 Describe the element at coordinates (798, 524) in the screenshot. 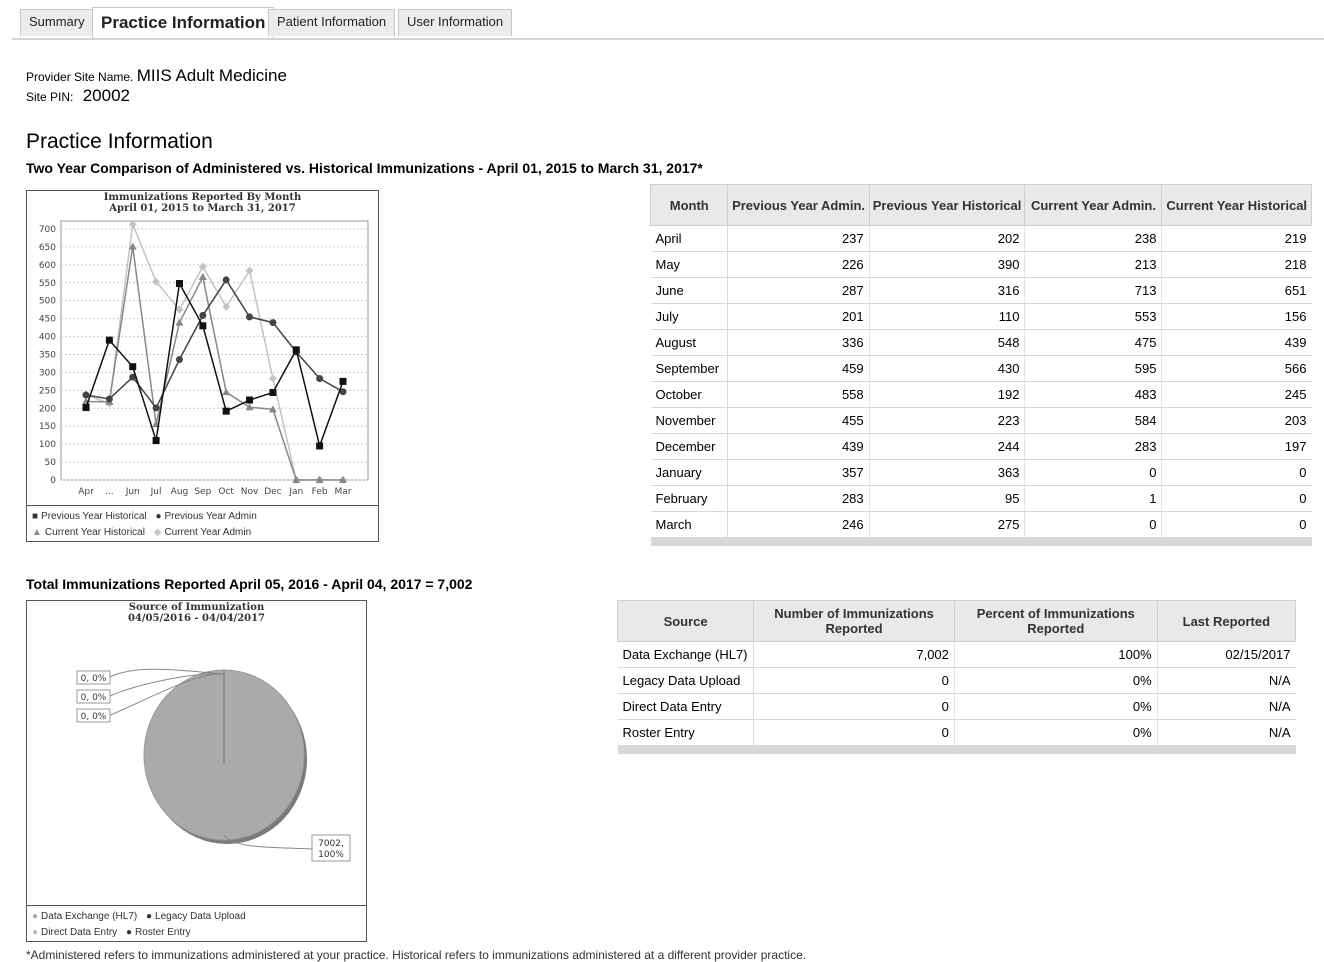

I see `table-cell: 246` at that location.